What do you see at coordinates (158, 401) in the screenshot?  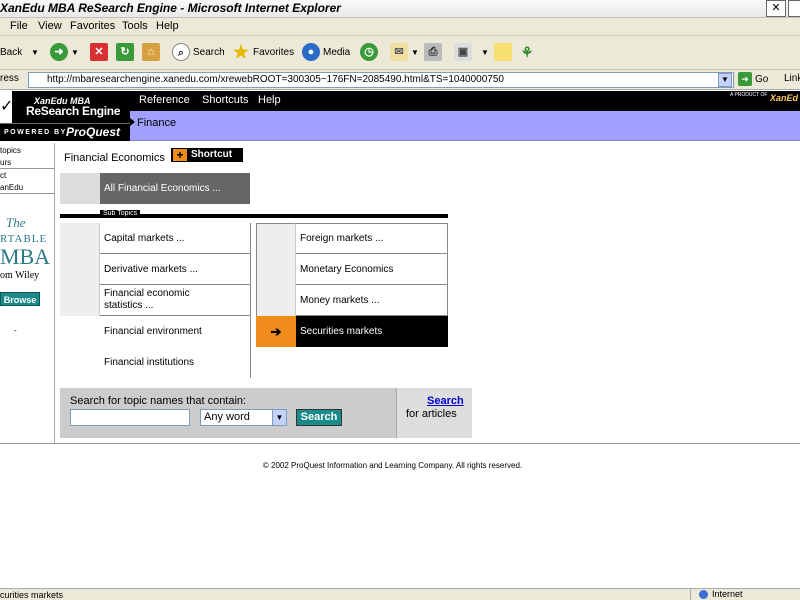 I see `search-label: Search for topic names that contain:` at bounding box center [158, 401].